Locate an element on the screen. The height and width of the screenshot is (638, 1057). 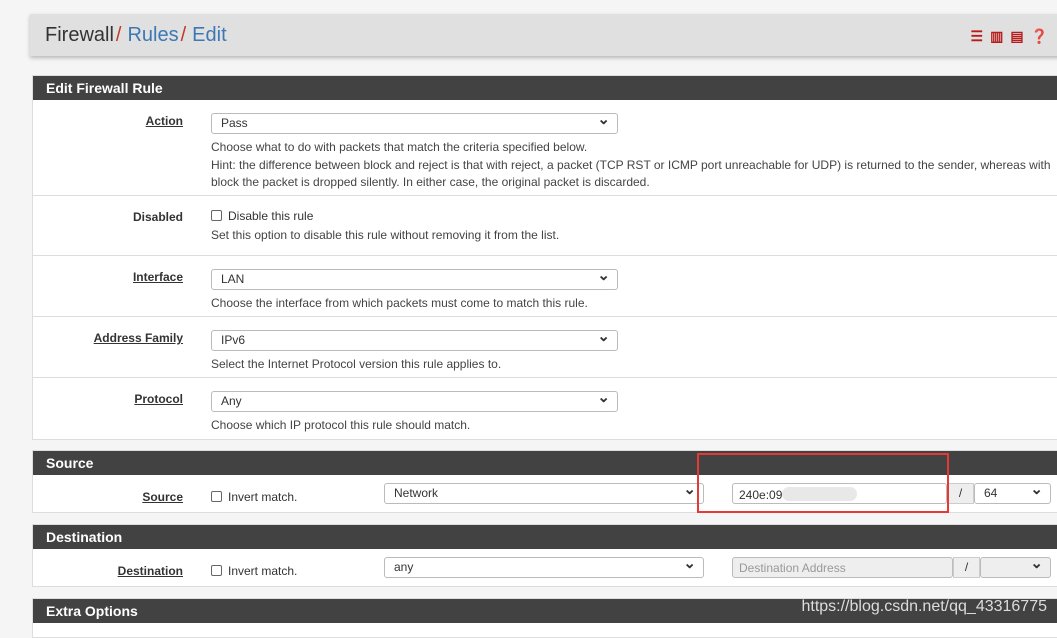
address-family-select: IPv6 is located at coordinates (414, 339).